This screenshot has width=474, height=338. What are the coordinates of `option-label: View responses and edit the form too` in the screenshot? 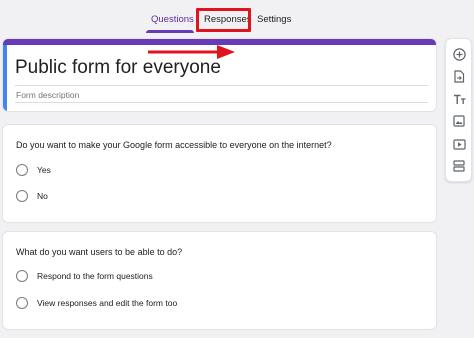 It's located at (107, 303).